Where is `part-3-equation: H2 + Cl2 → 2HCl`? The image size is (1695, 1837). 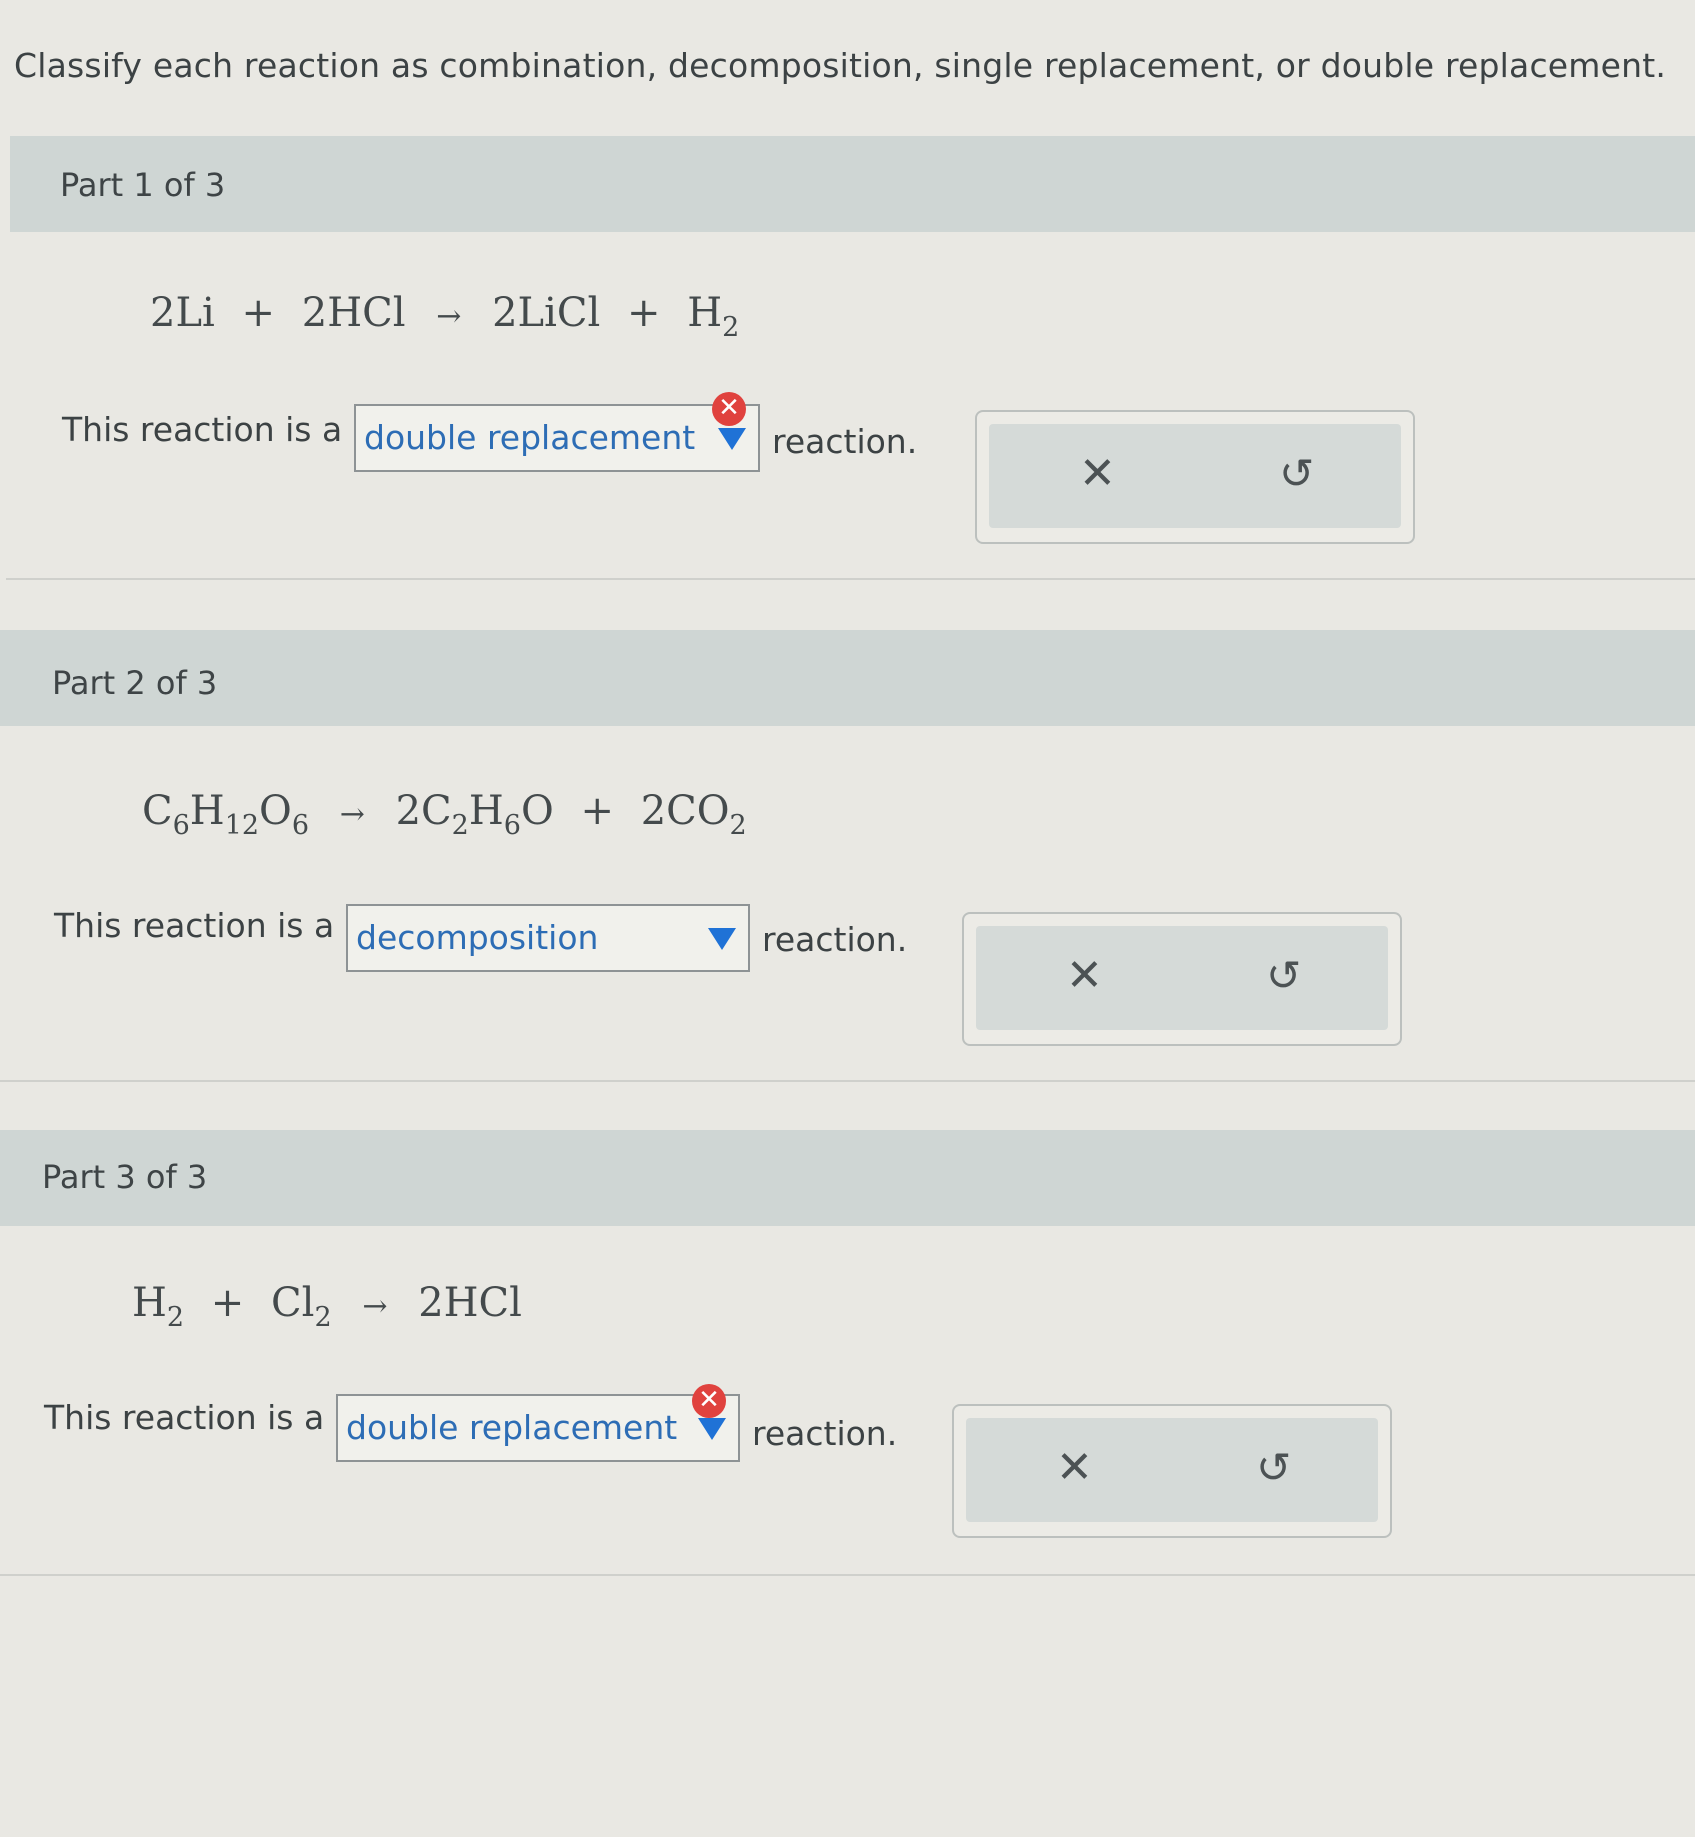 part-3-equation: H2 + Cl2 → 2HCl is located at coordinates (327, 1306).